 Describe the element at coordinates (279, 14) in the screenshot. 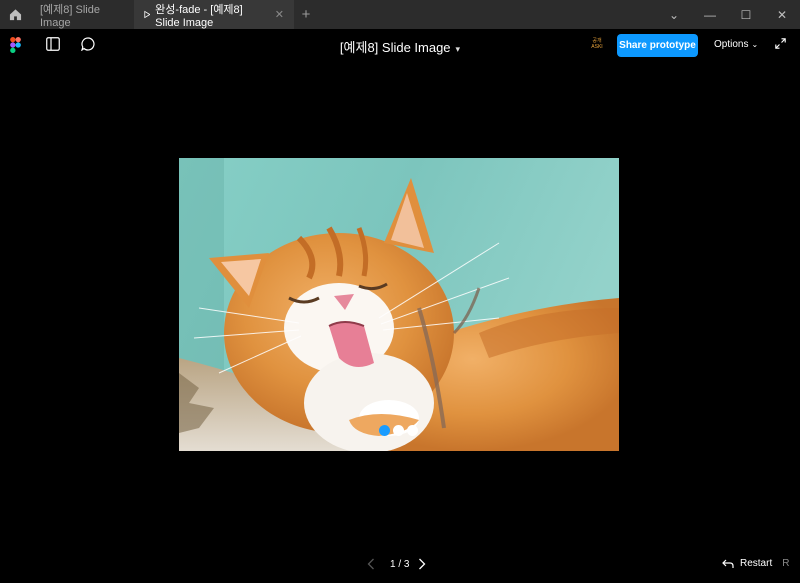

I see `close-tab-icon: ✕` at that location.